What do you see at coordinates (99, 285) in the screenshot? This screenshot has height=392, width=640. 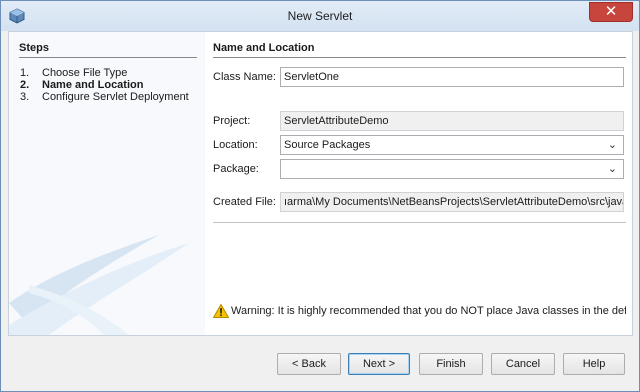 I see `netbeans-swoosh-graphic` at bounding box center [99, 285].